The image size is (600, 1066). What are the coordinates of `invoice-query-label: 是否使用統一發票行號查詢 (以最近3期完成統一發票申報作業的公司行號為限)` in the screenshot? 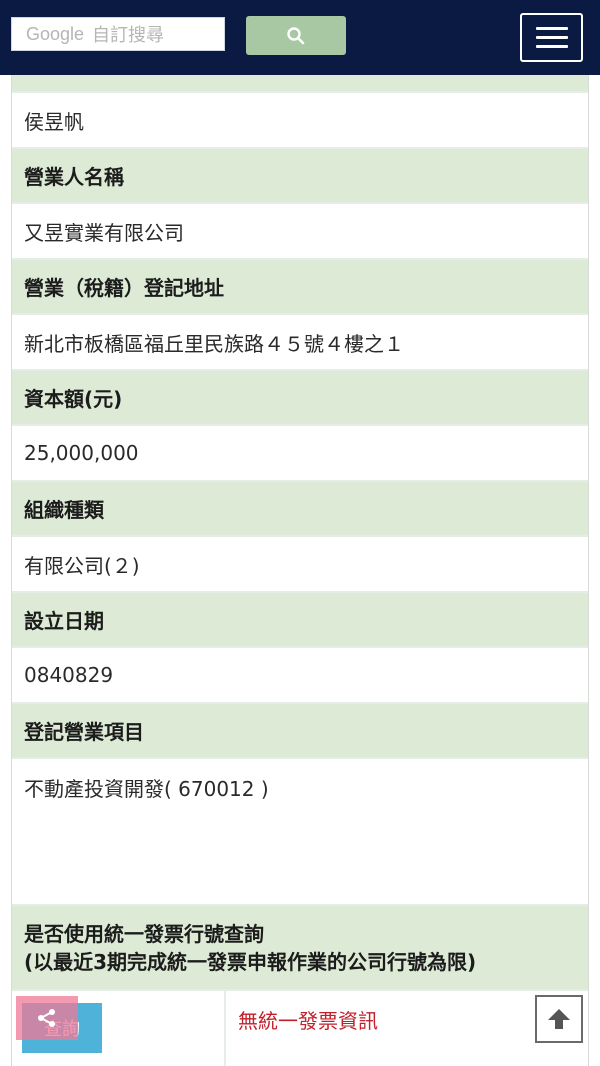 It's located at (300, 948).